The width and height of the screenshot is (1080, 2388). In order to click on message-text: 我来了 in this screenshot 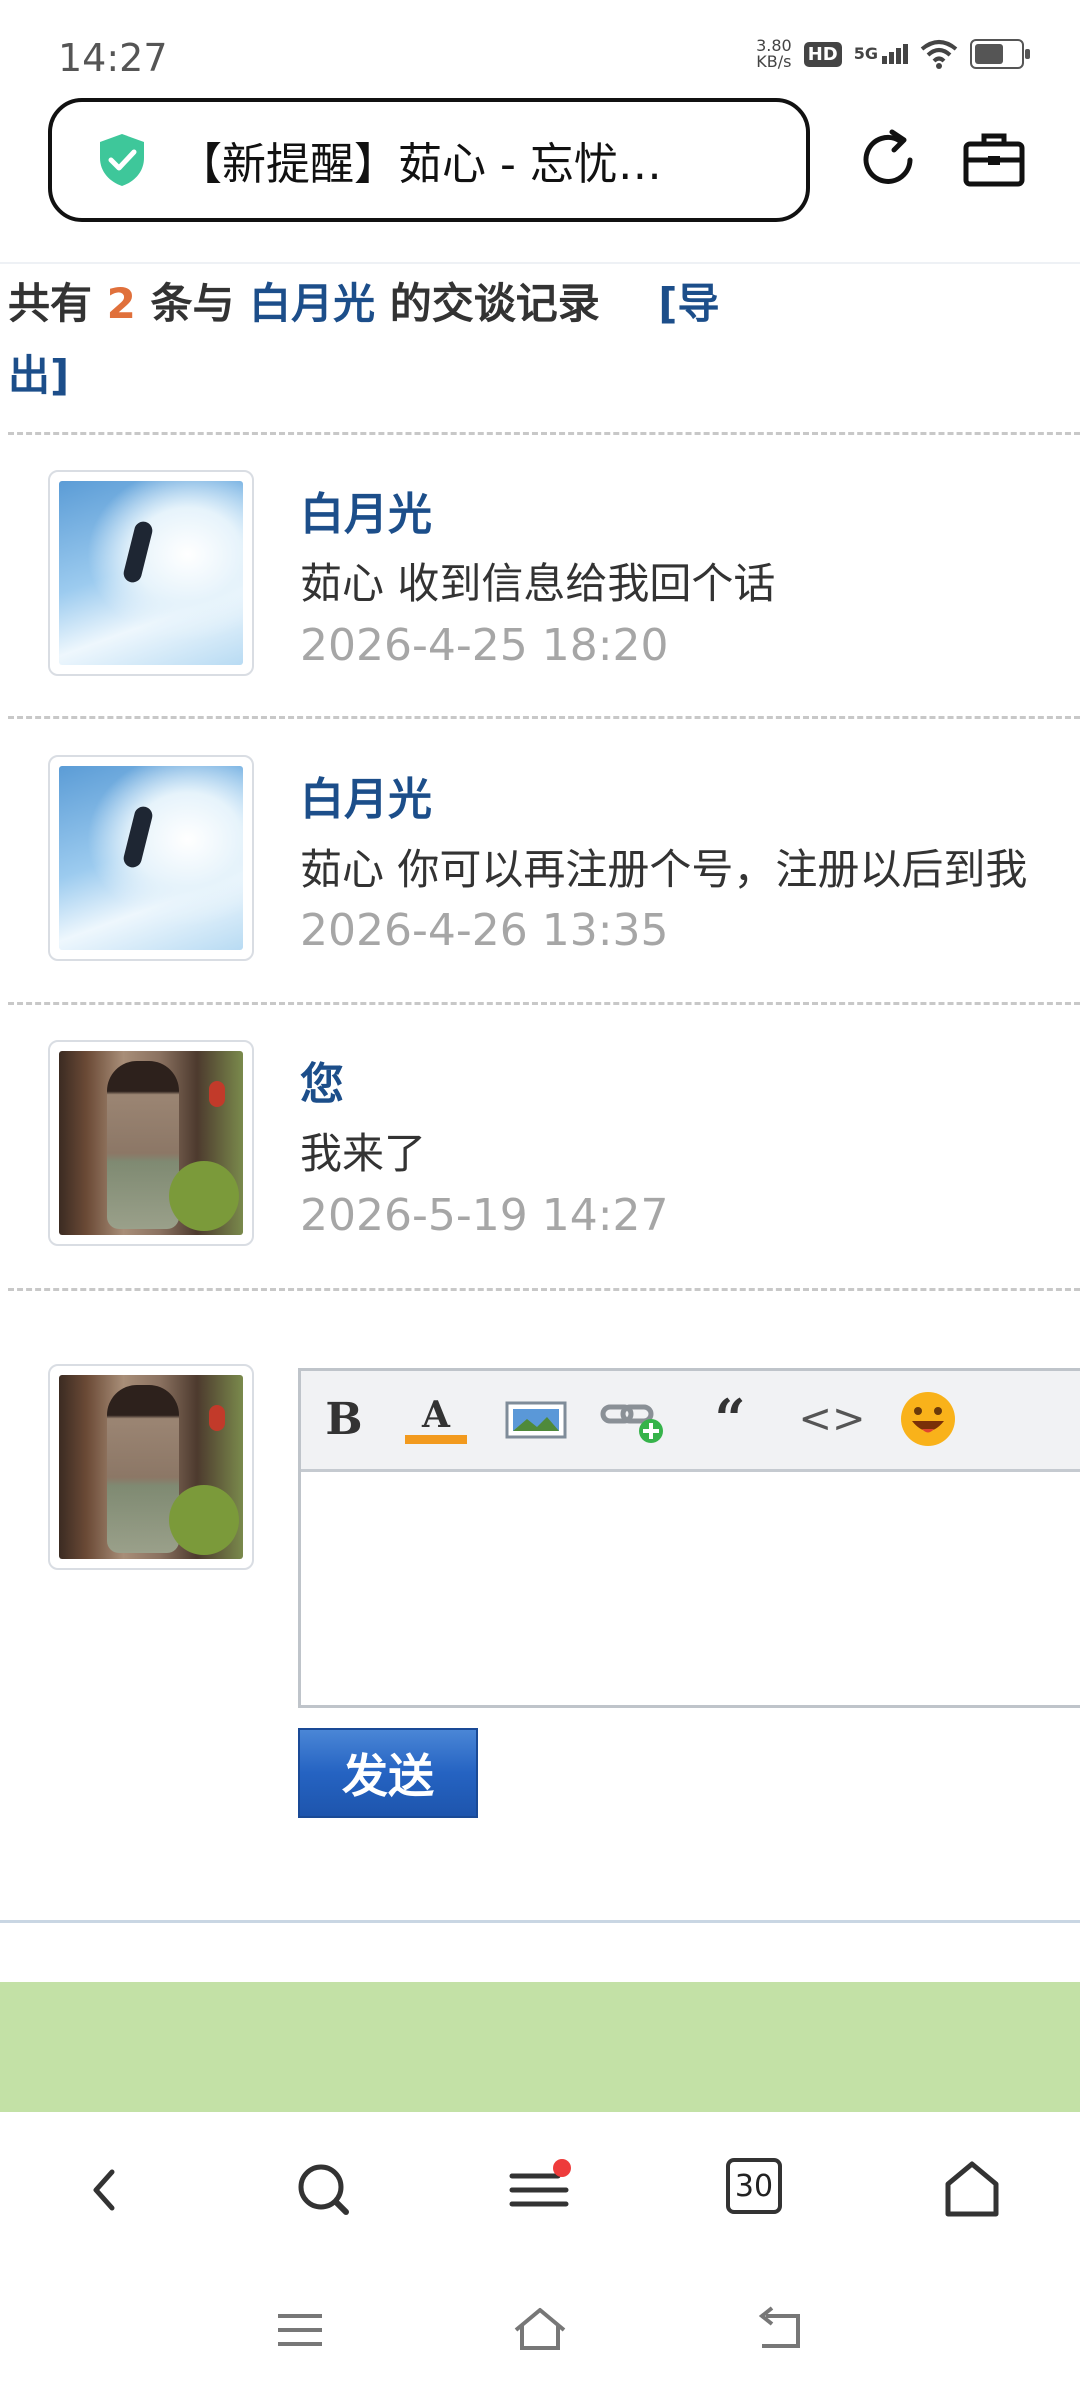, I will do `click(363, 1153)`.